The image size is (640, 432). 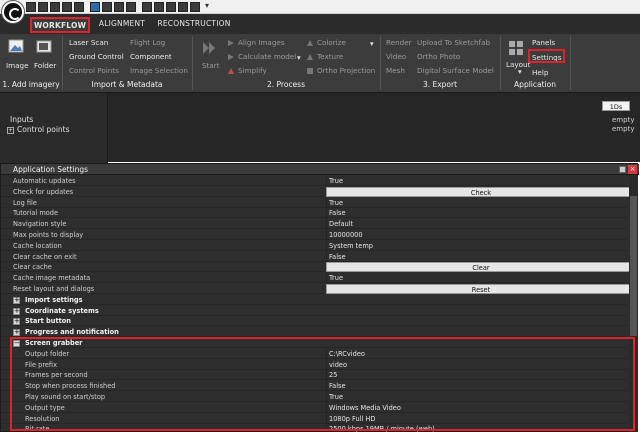 I want to click on settings-section: − Screen grabber, so click(x=314, y=343).